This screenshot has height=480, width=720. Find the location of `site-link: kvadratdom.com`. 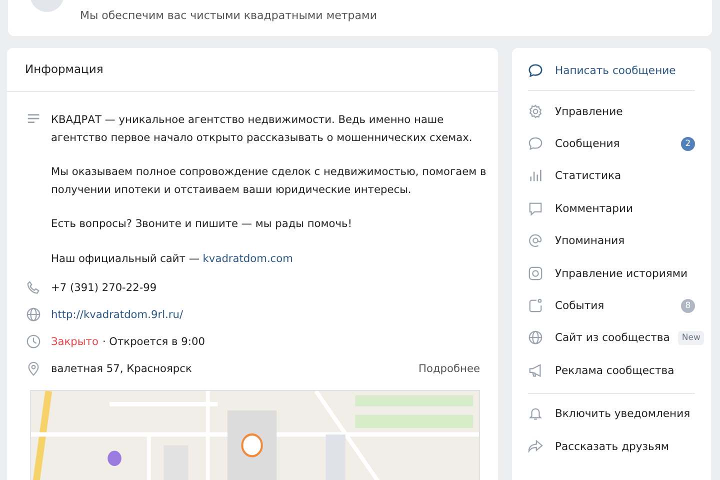

site-link: kvadratdom.com is located at coordinates (247, 258).